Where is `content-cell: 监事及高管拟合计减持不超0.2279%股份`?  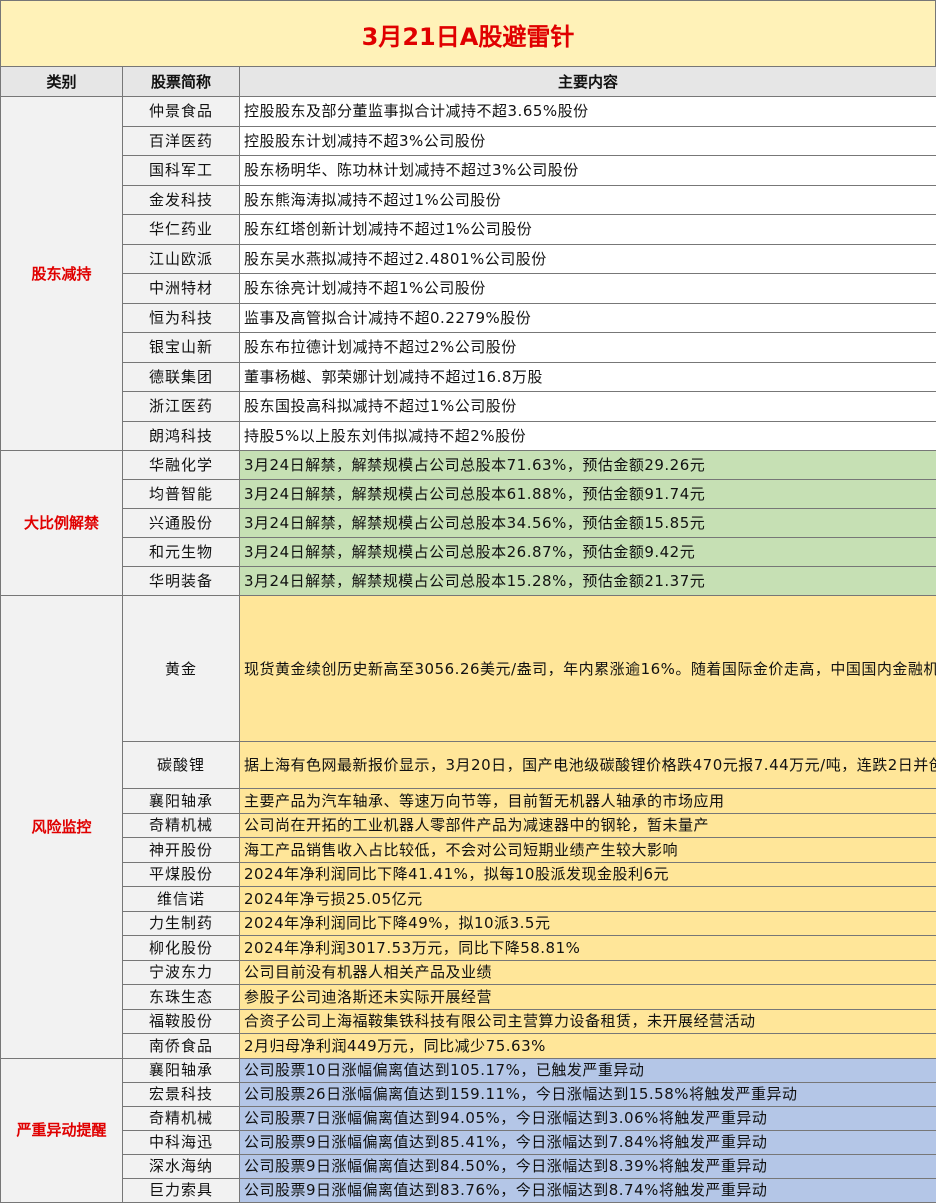 content-cell: 监事及高管拟合计减持不超0.2279%股份 is located at coordinates (588, 318).